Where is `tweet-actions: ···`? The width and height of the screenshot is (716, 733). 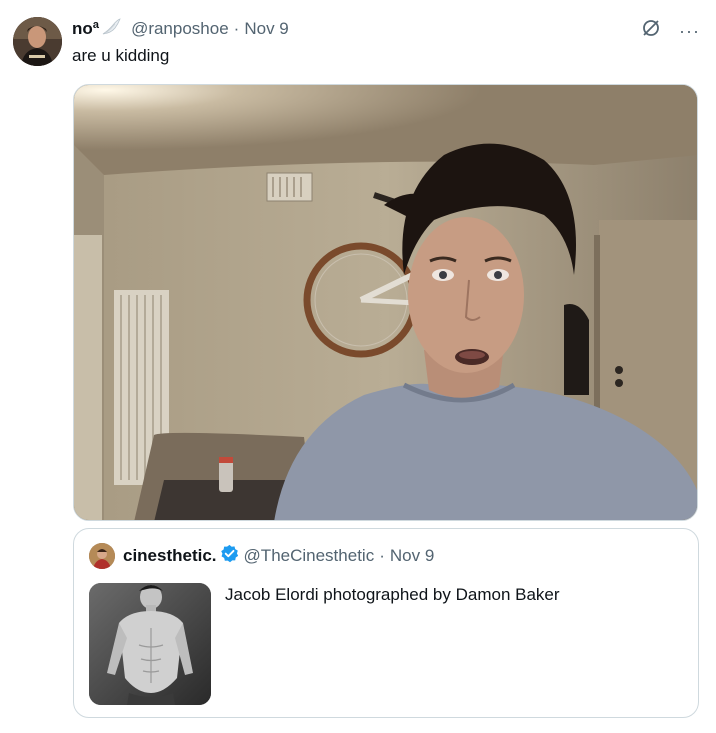
tweet-actions: ··· is located at coordinates (670, 30).